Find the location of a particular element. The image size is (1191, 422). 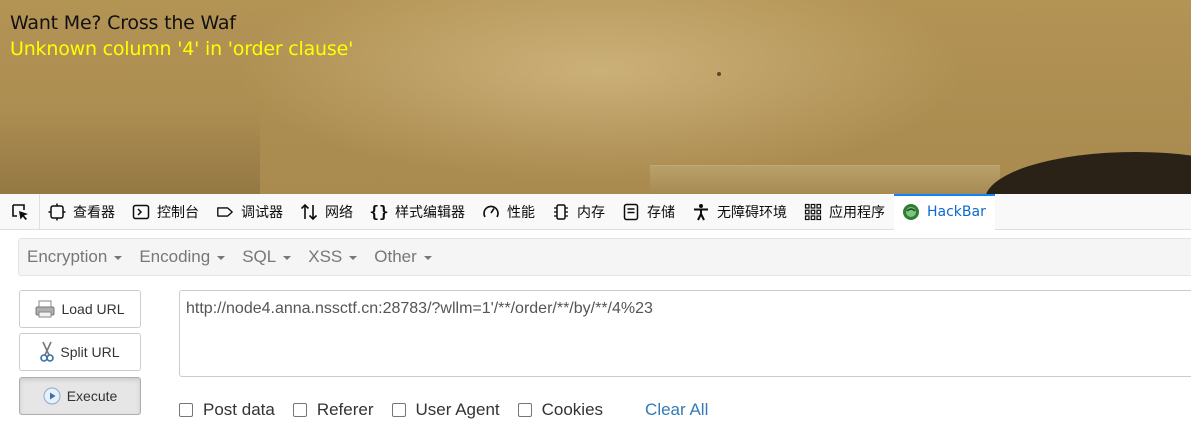

tab-label: 内存 is located at coordinates (591, 212).